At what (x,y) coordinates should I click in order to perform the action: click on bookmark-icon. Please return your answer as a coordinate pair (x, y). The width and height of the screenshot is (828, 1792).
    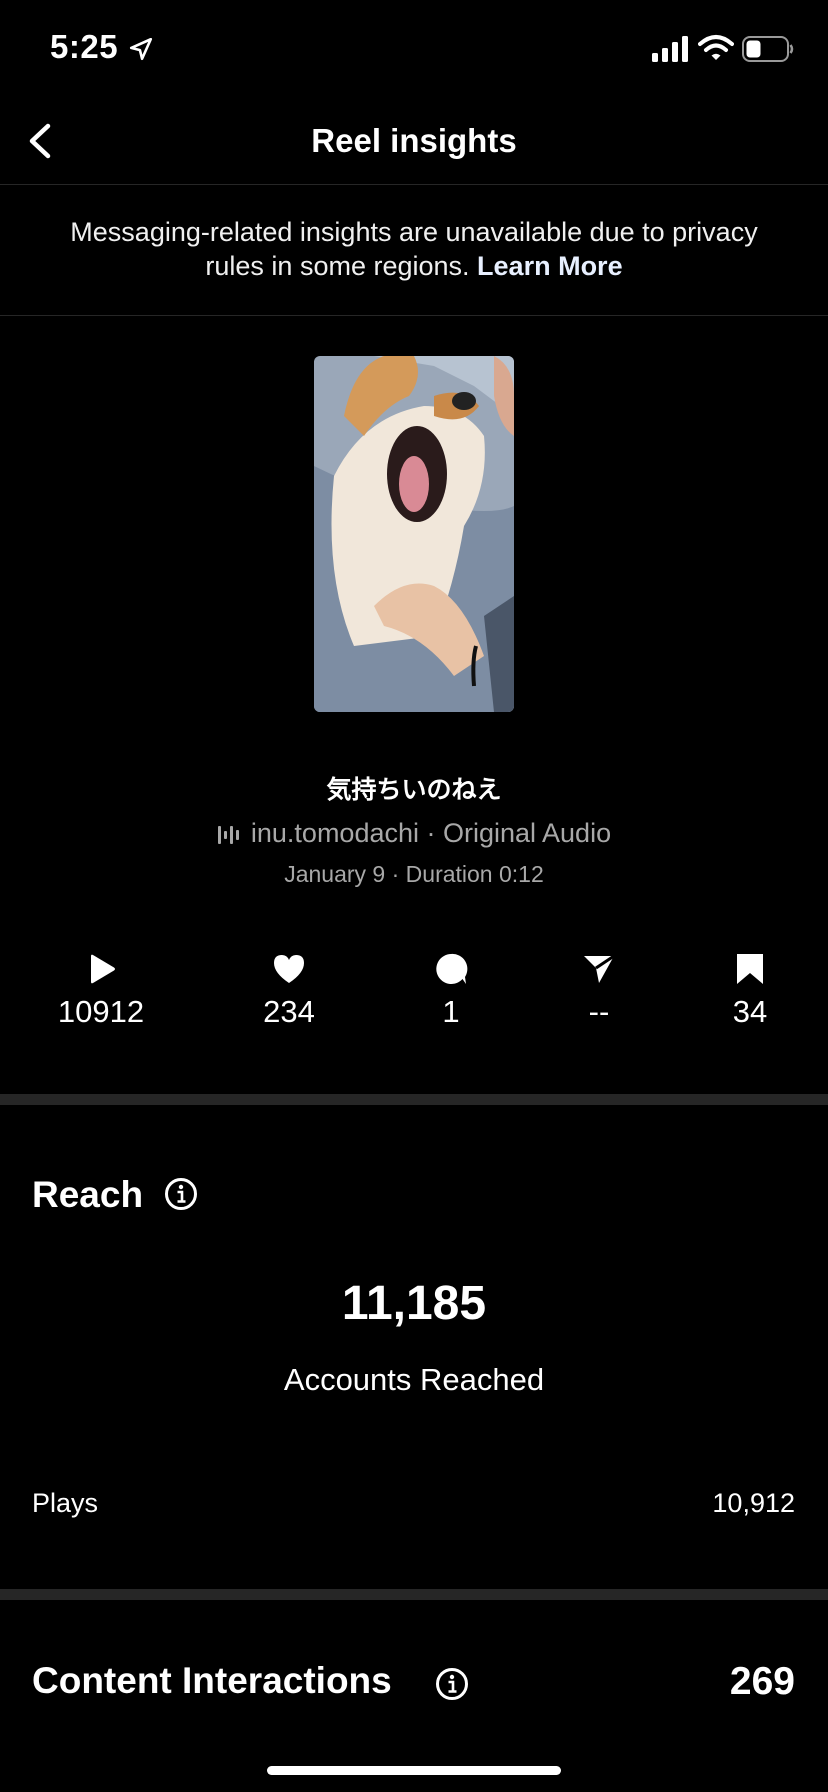
    Looking at the image, I should click on (750, 969).